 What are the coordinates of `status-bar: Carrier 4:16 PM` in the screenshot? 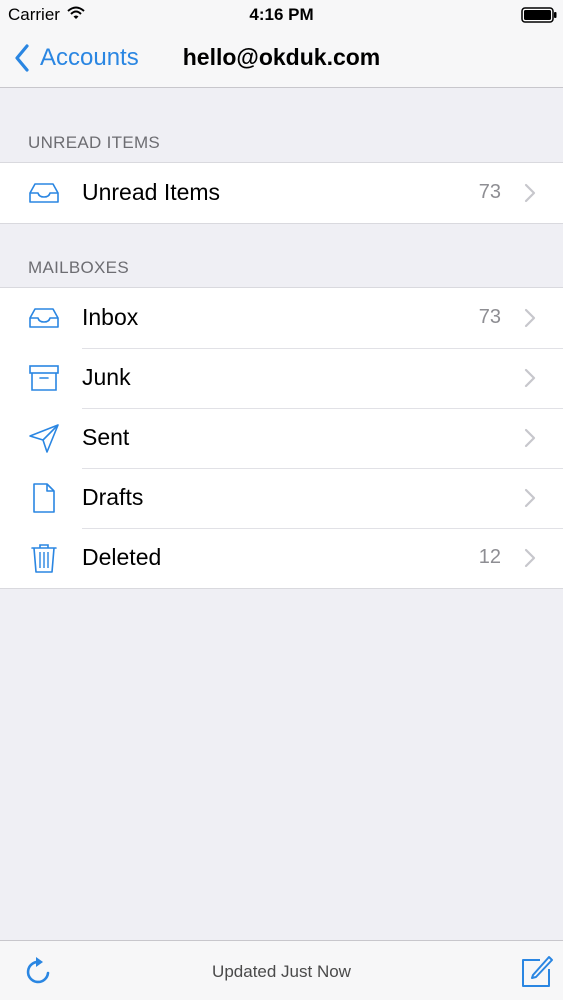 It's located at (281, 15).